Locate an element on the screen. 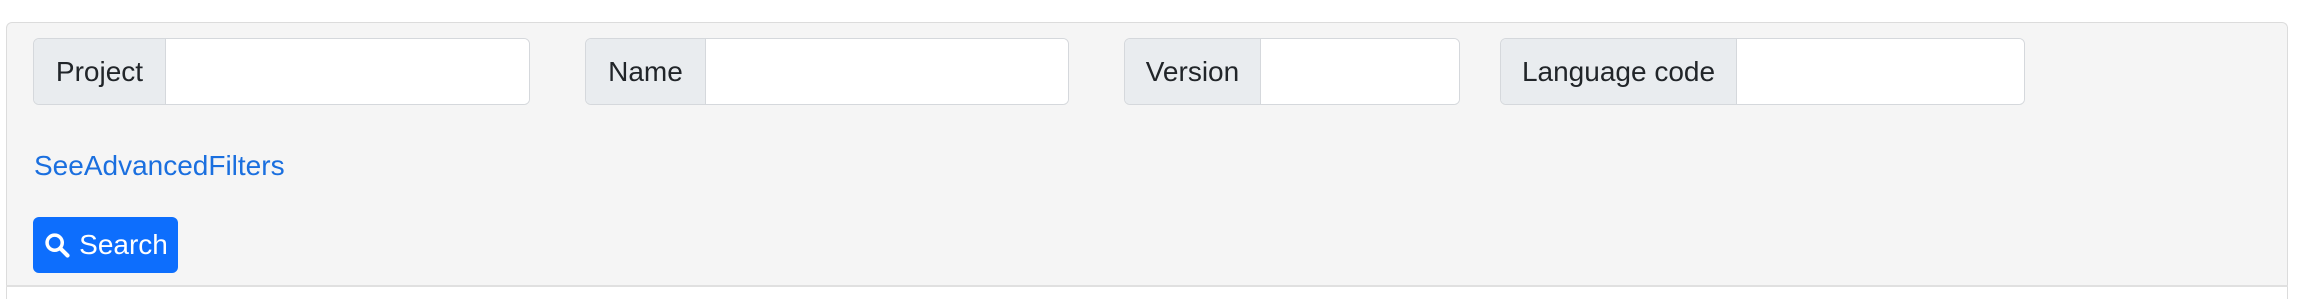 The height and width of the screenshot is (299, 2299). version-filter-label: Version is located at coordinates (1193, 71).